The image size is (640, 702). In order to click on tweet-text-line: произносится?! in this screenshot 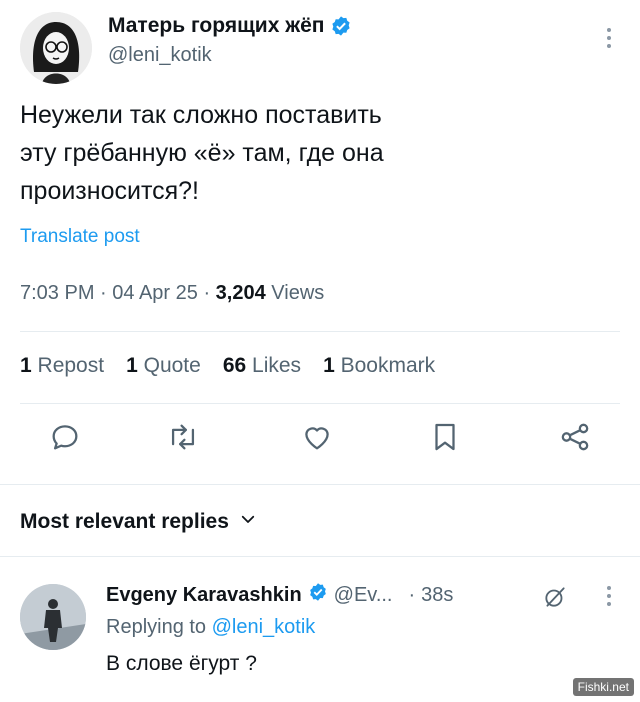, I will do `click(110, 191)`.